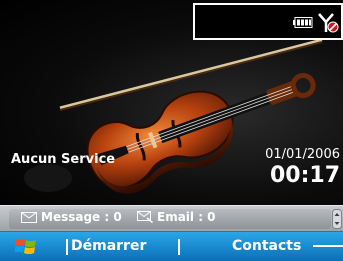 This screenshot has height=261, width=343. I want to click on windows-logo-icon, so click(26, 246).